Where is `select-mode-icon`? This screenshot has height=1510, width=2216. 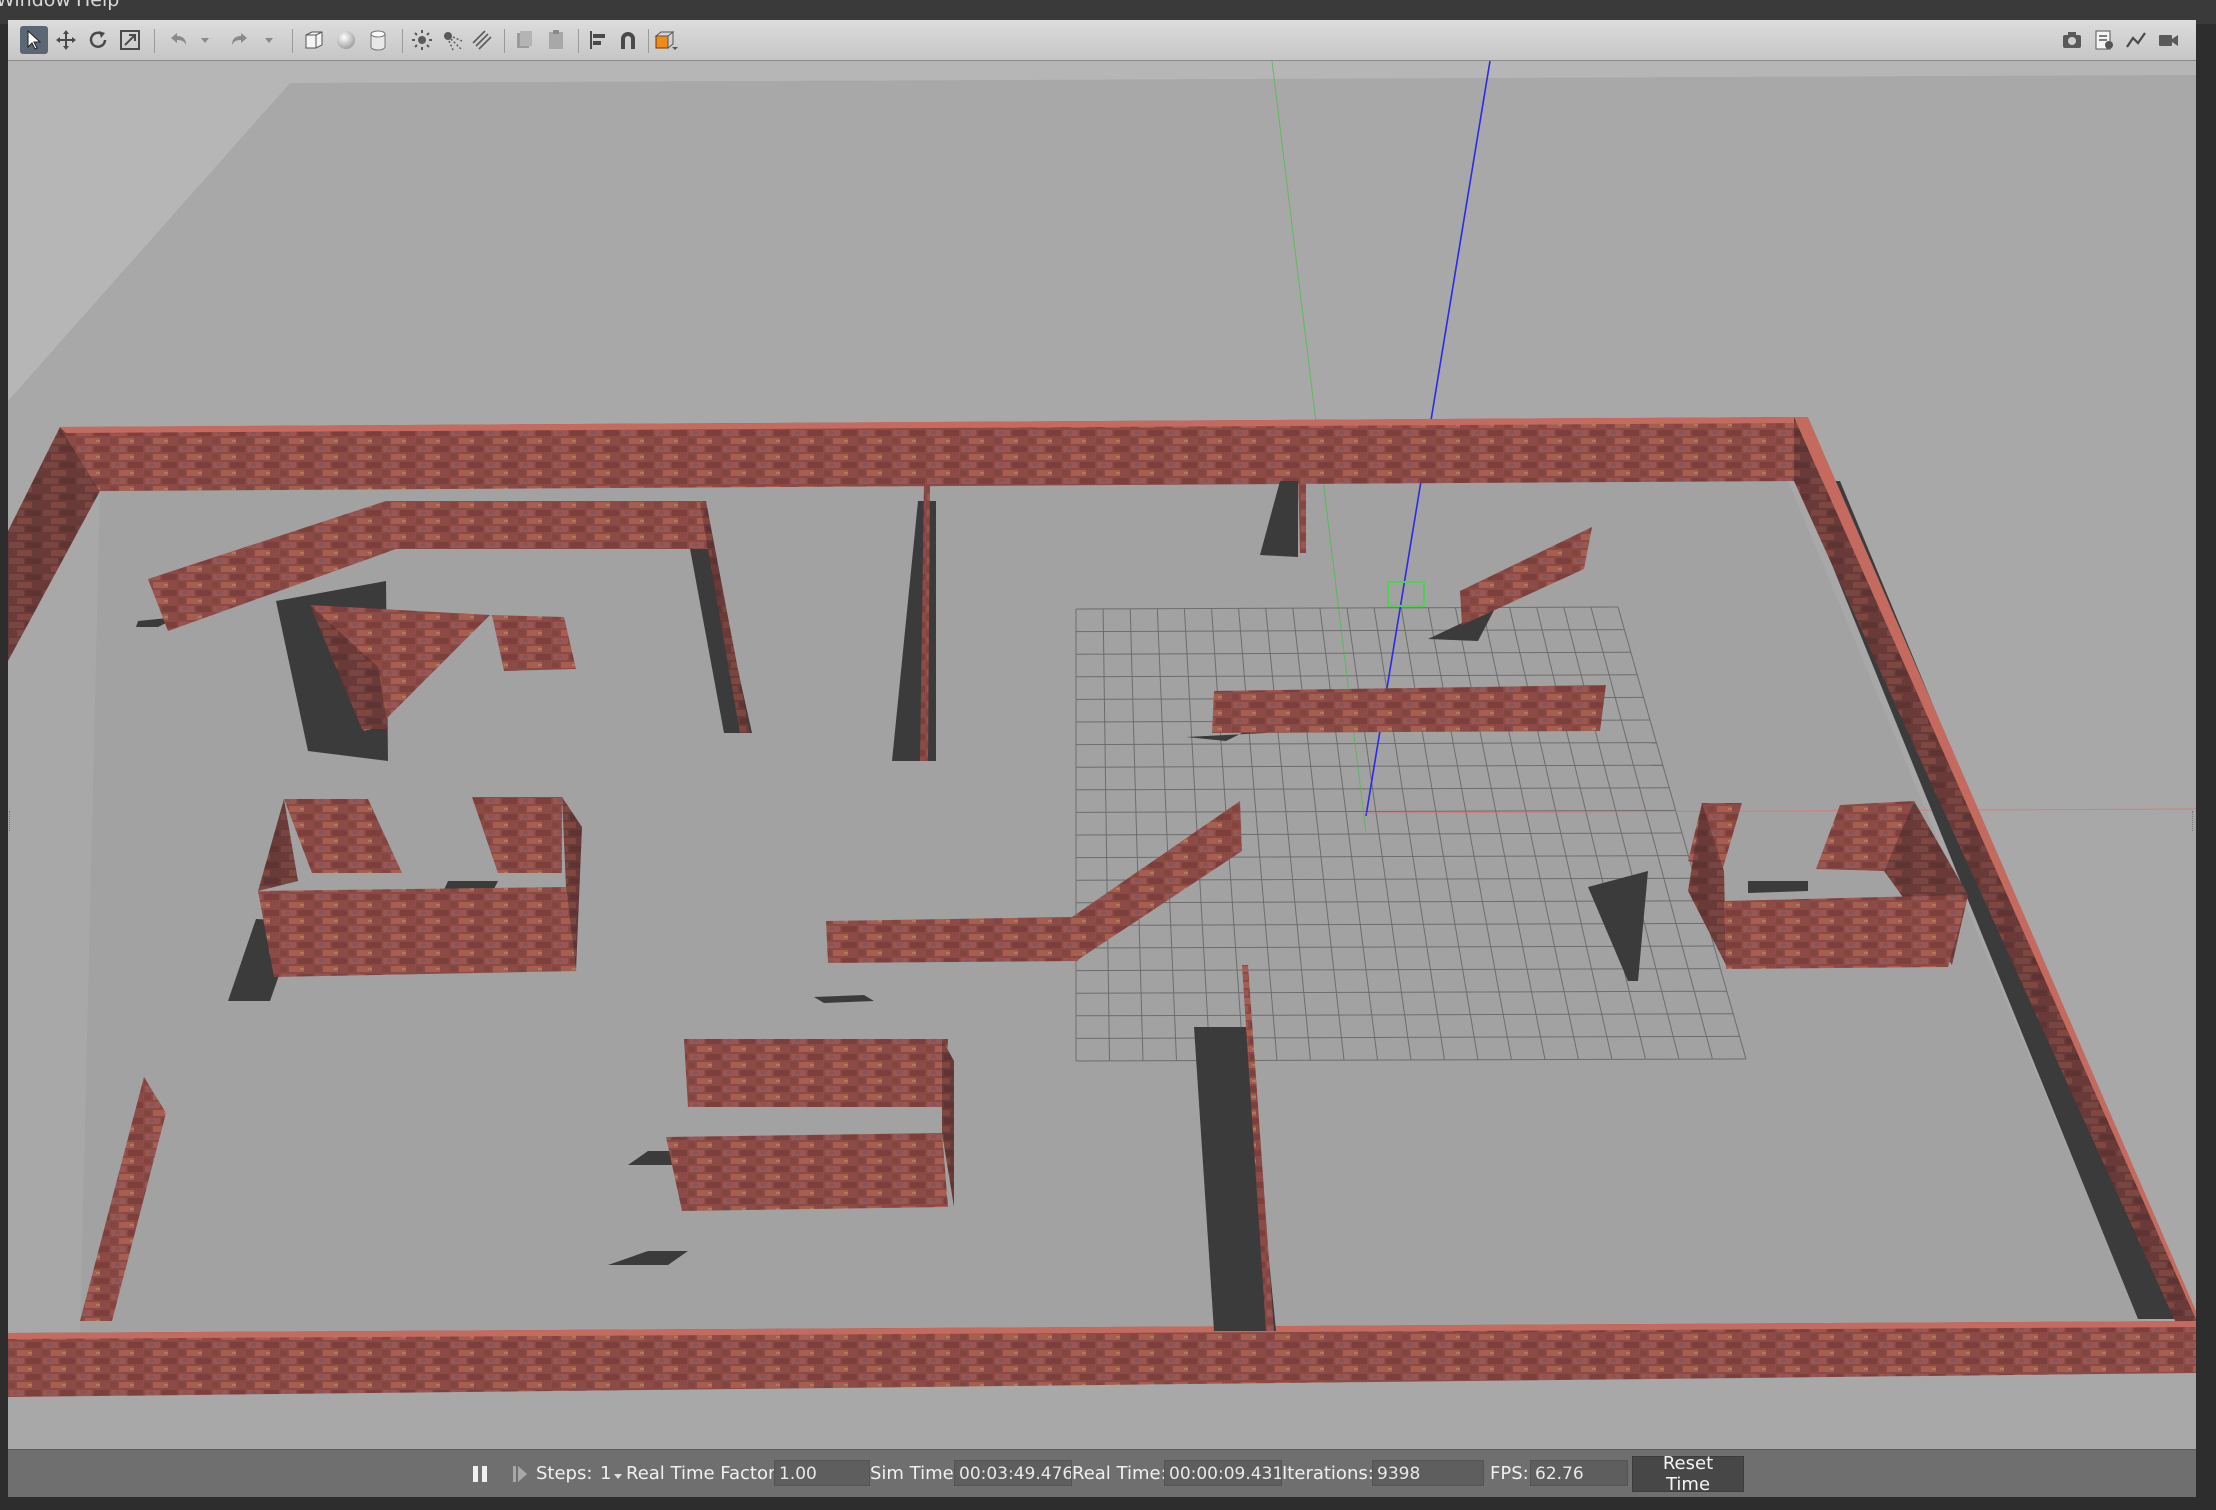 select-mode-icon is located at coordinates (34, 40).